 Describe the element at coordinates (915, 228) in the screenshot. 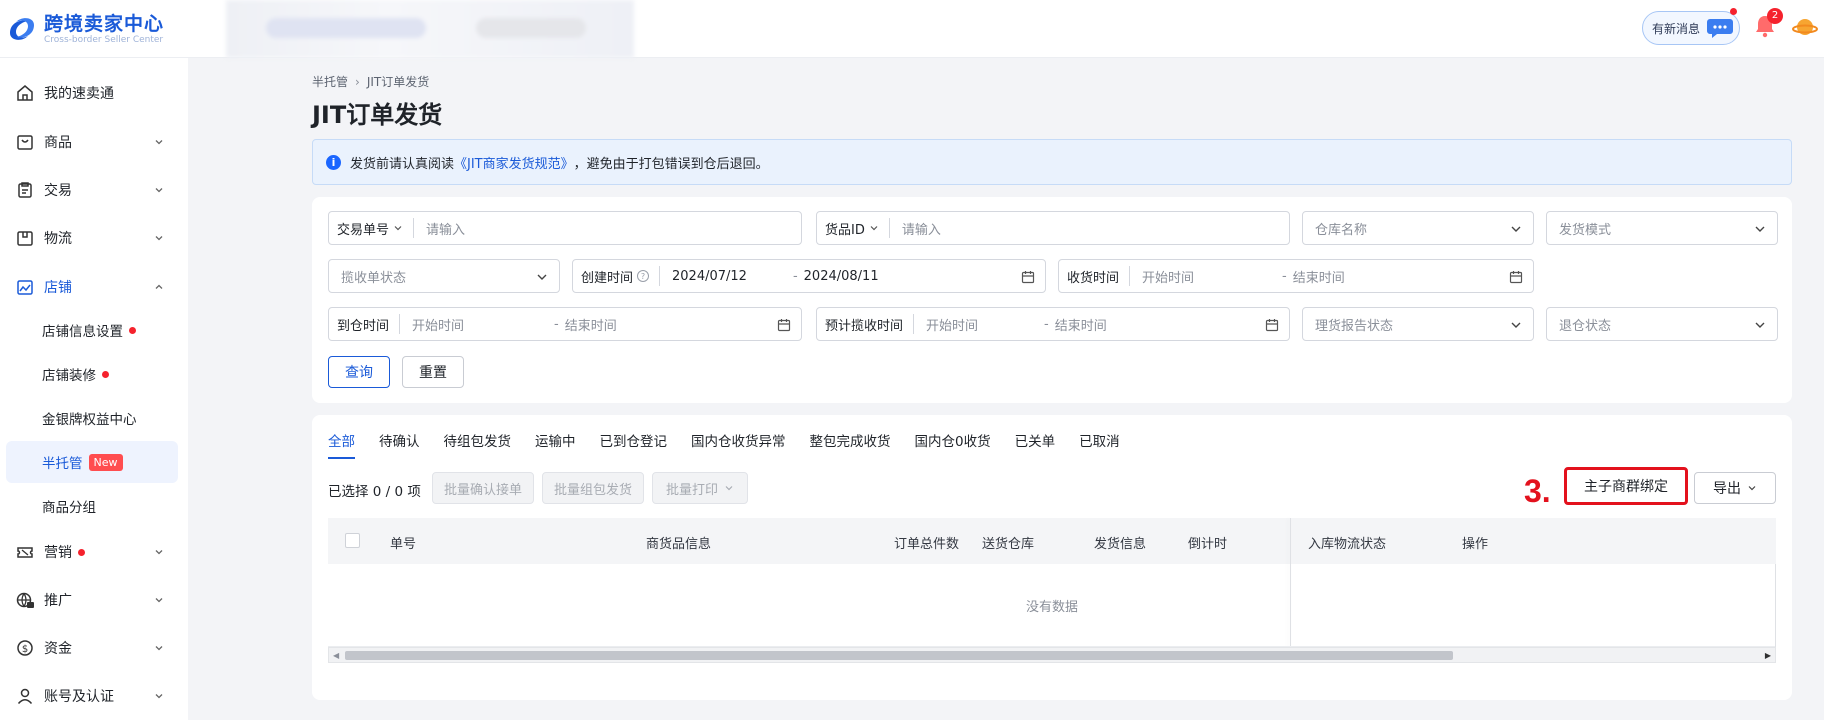

I see `goods-id-input: 请输入` at that location.